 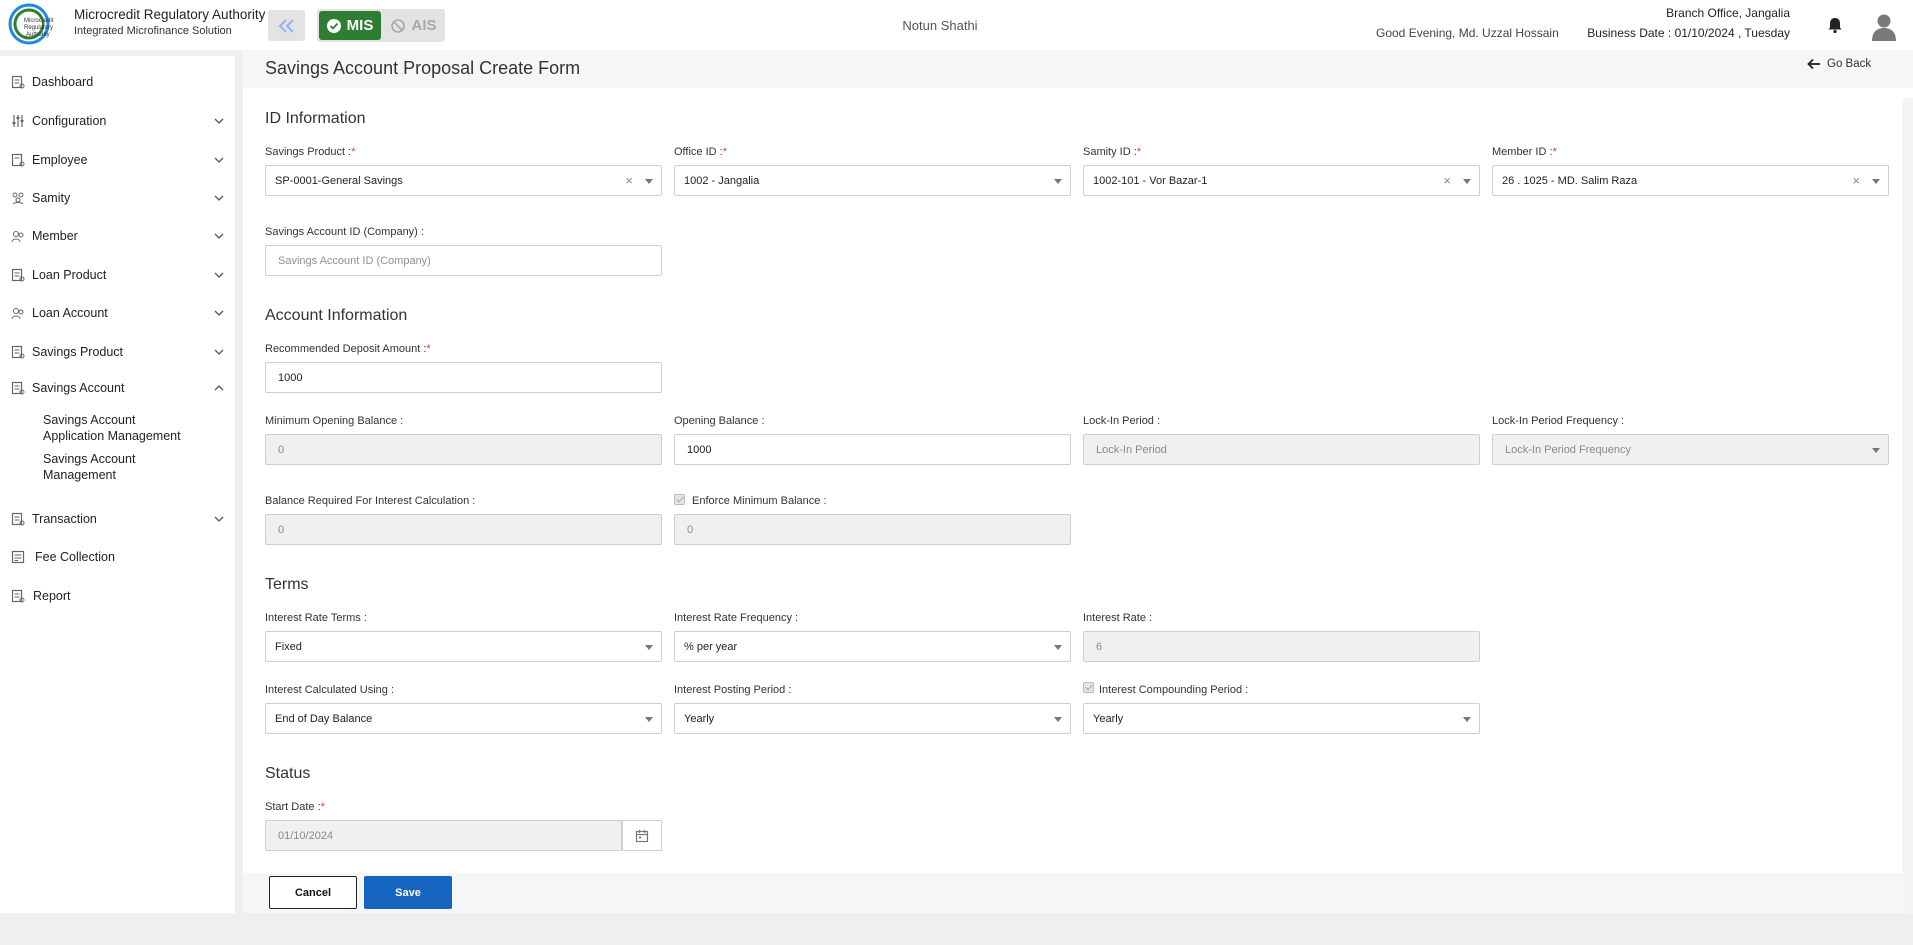 I want to click on samity-id-select: 1002-101 - Vor Bazar-1 ×, so click(x=1281, y=180).